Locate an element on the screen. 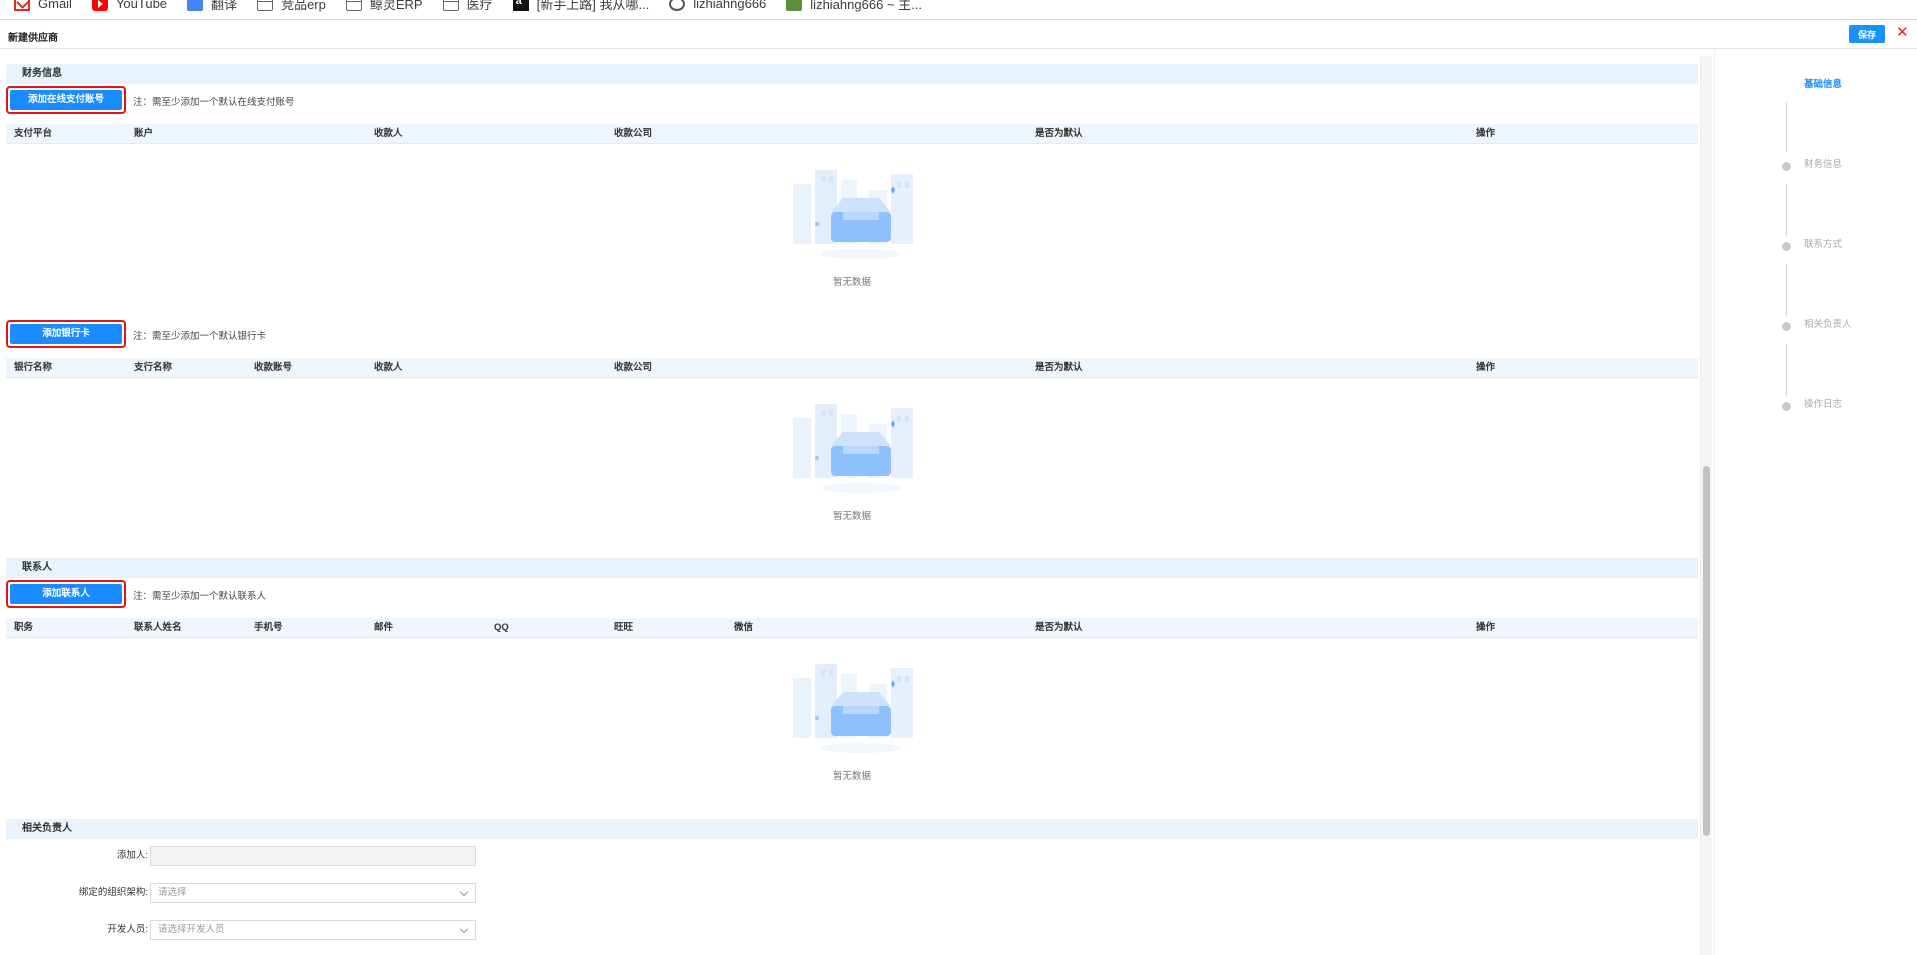 Image resolution: width=1917 pixels, height=955 pixels. developer-placeholder: 请选择开发人员 is located at coordinates (191, 929).